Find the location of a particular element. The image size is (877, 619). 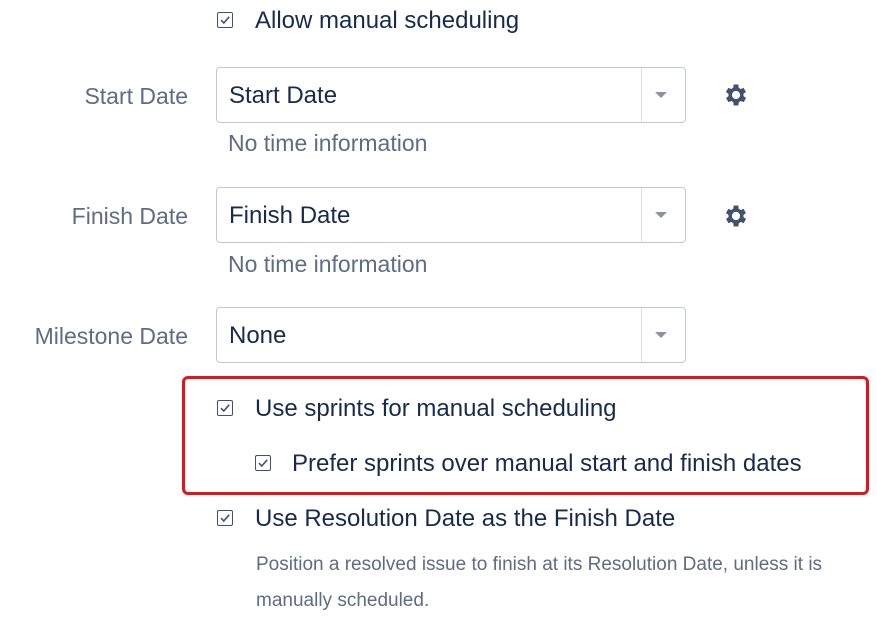

milestone-date-select: None is located at coordinates (451, 335).